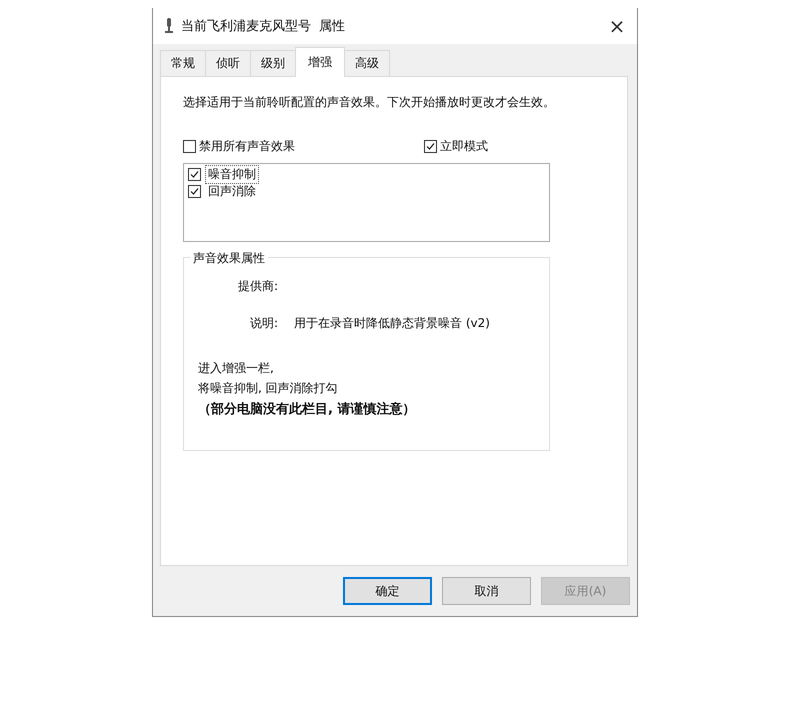 The width and height of the screenshot is (790, 706). I want to click on checkbox-label: 立即模式, so click(464, 146).